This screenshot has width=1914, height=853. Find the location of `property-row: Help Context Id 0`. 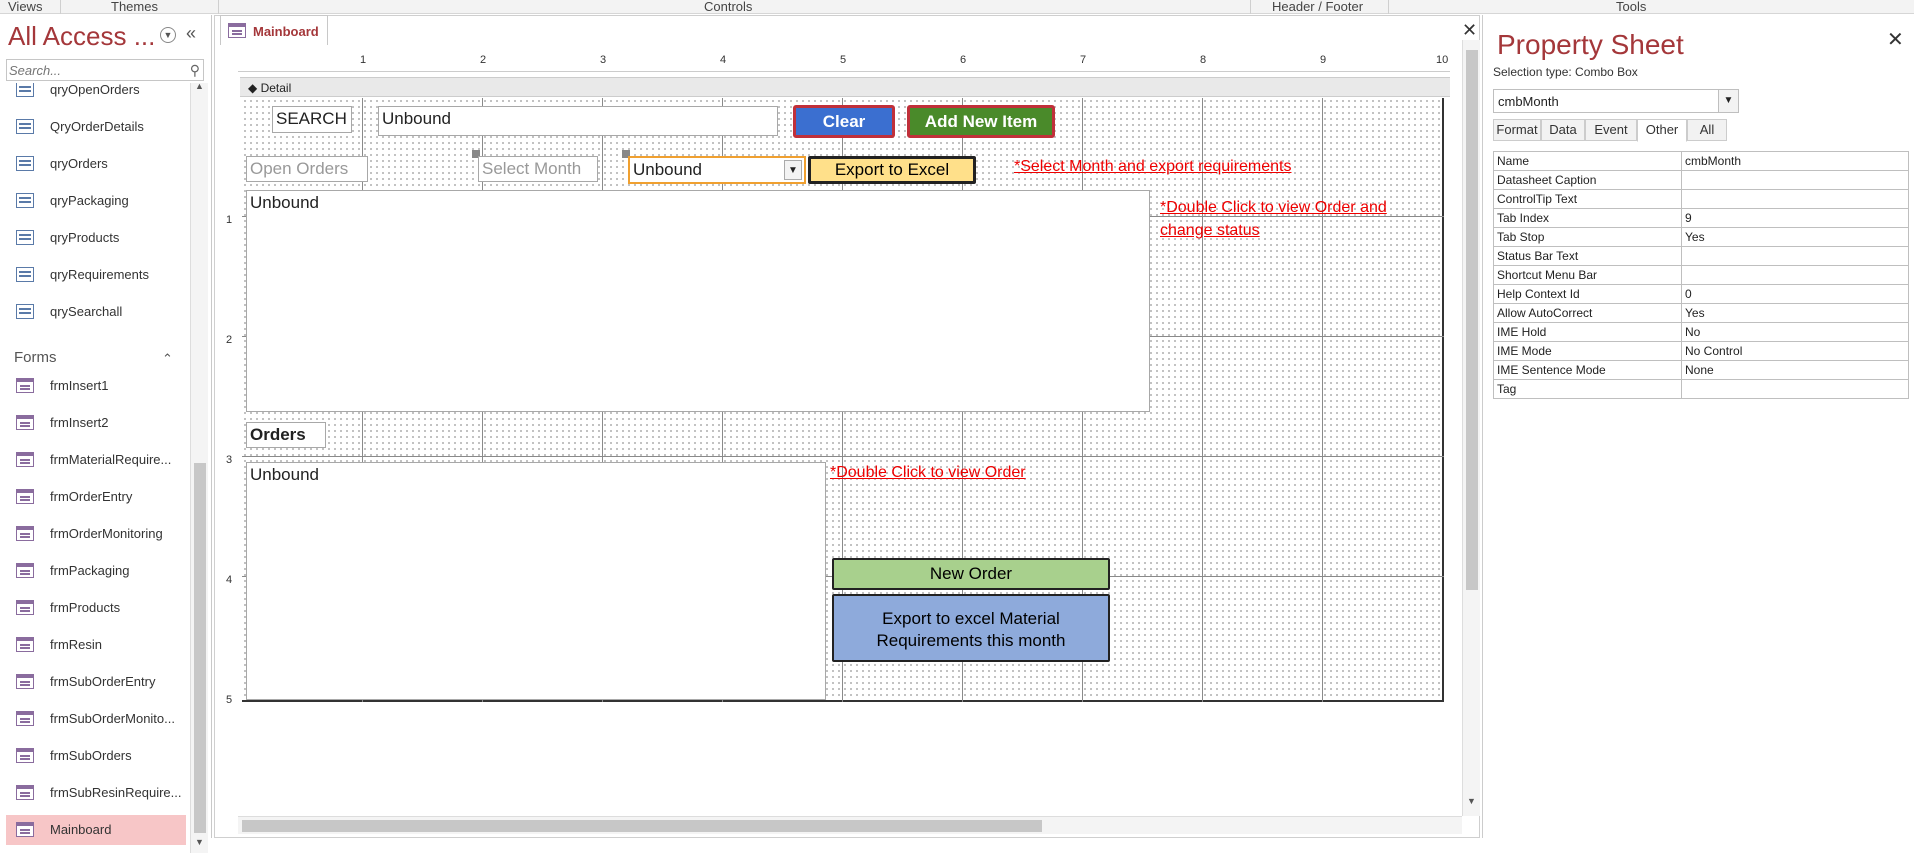

property-row: Help Context Id 0 is located at coordinates (1701, 294).